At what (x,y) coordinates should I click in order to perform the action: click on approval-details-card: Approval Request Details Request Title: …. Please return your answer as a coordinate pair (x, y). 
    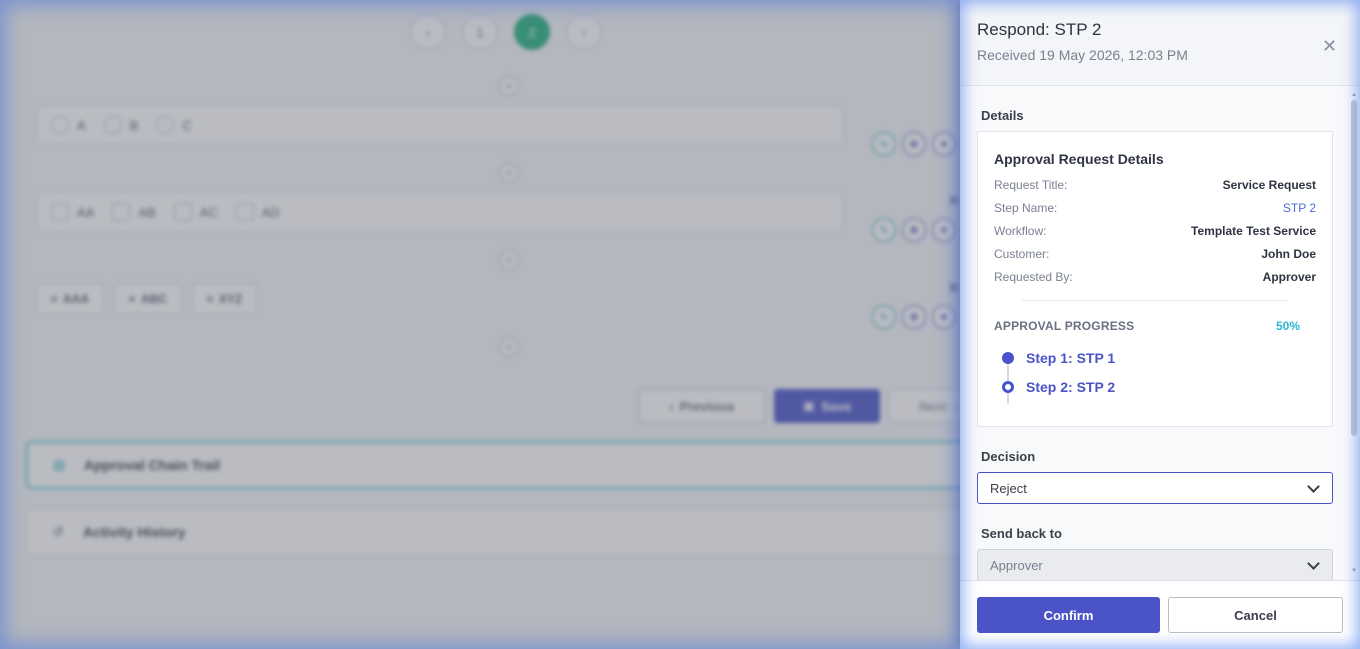
    Looking at the image, I should click on (1155, 279).